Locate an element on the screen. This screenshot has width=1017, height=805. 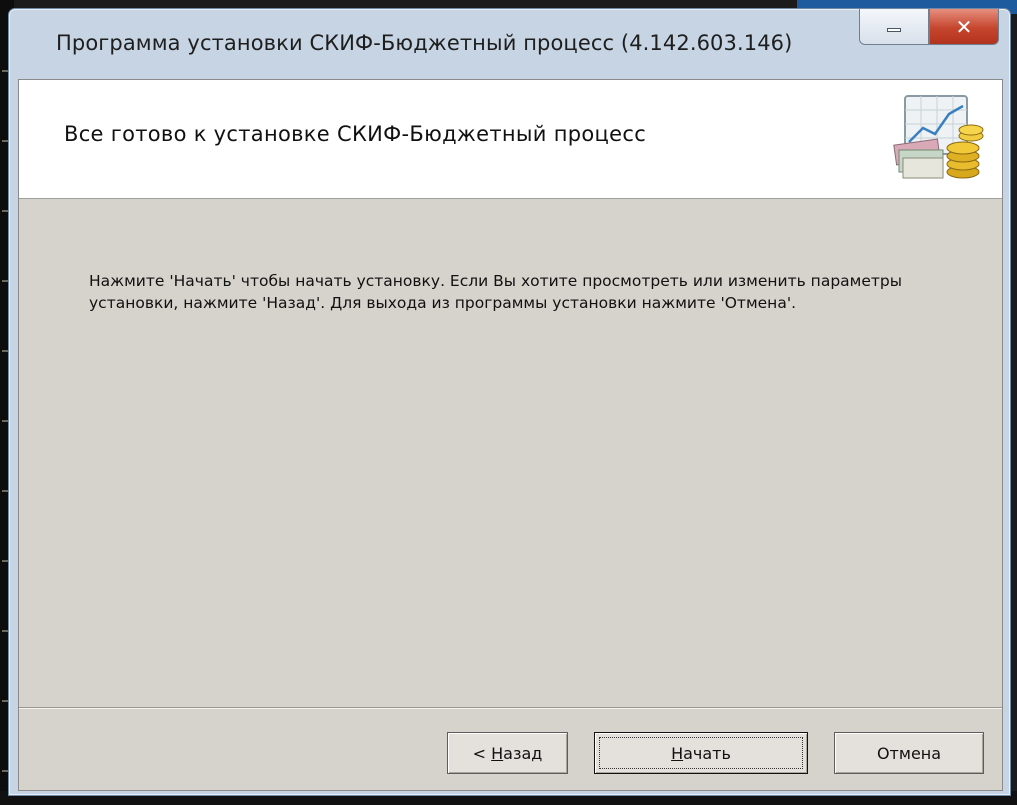
back-button: < Назад is located at coordinates (507, 753).